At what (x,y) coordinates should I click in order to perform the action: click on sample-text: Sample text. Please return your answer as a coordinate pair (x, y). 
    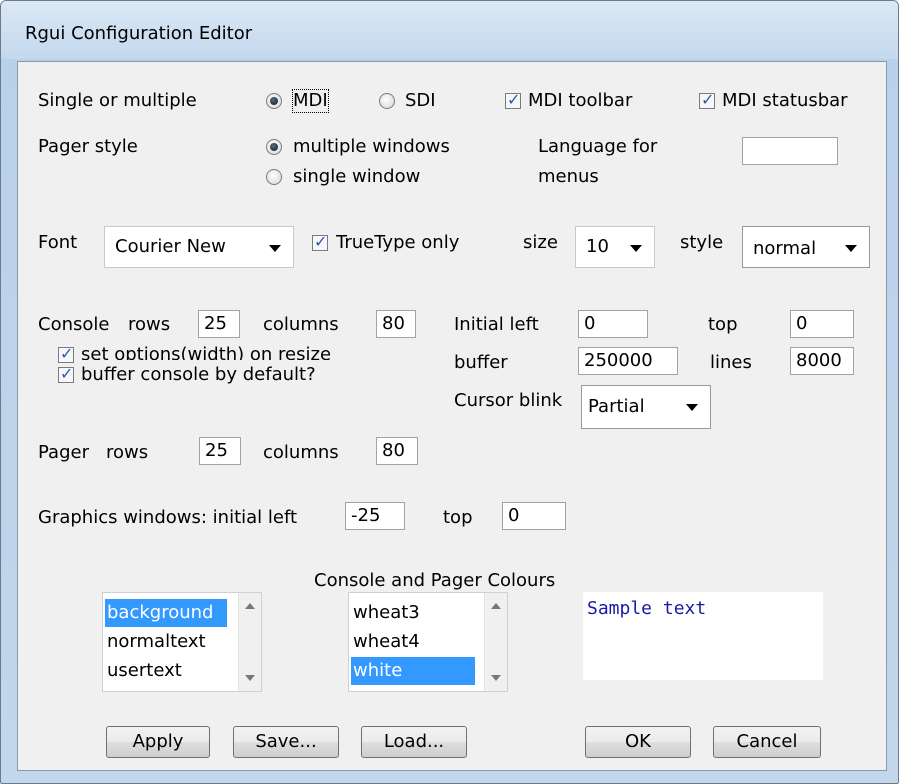
    Looking at the image, I should click on (647, 608).